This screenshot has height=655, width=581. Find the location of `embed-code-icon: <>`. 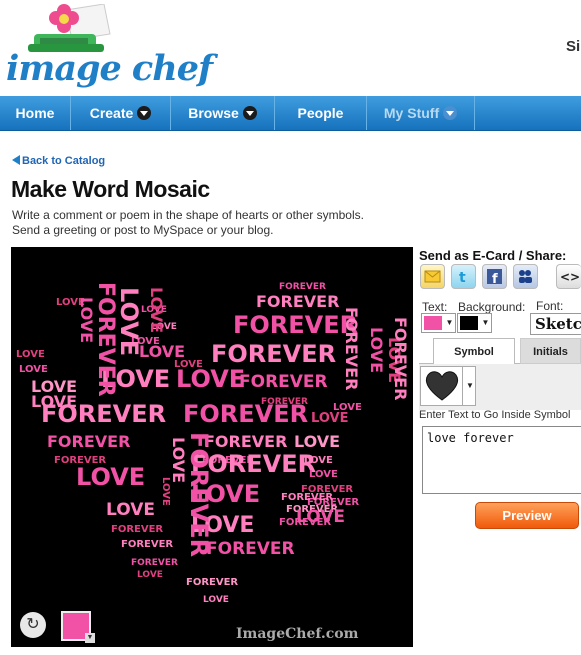

embed-code-icon: <> is located at coordinates (570, 277).